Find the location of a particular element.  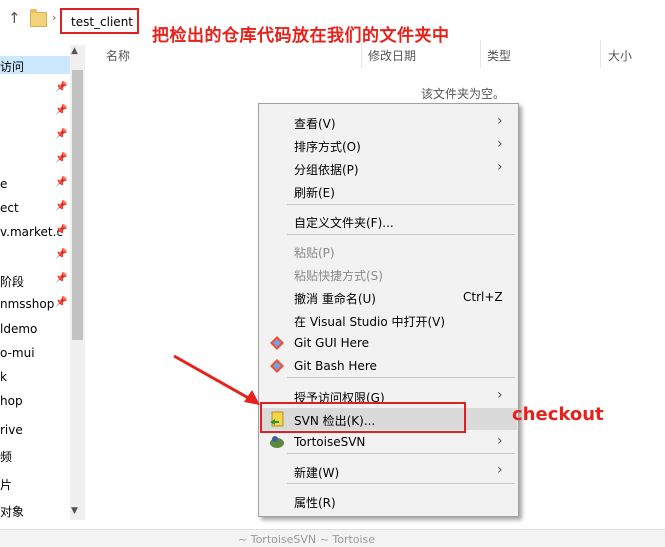

column-header-type: 类型 is located at coordinates (499, 55).